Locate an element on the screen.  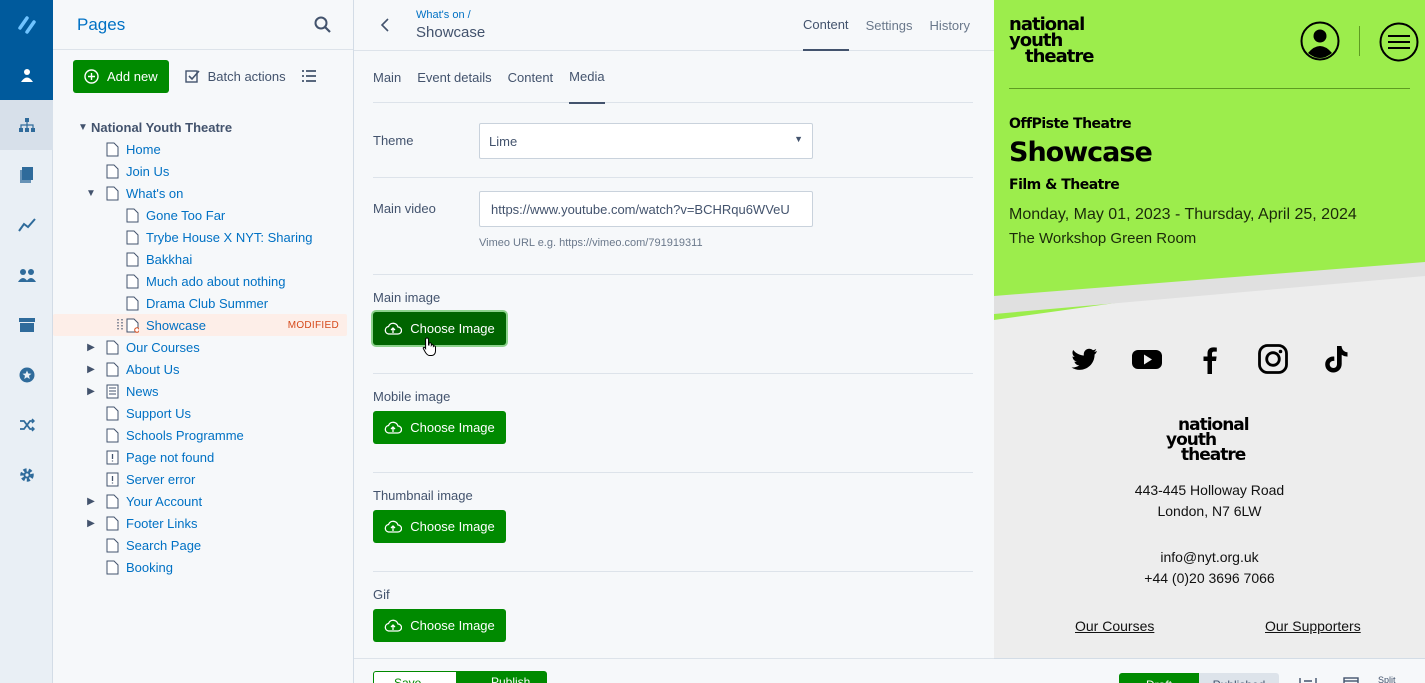
rail-members-icon is located at coordinates (26, 275).